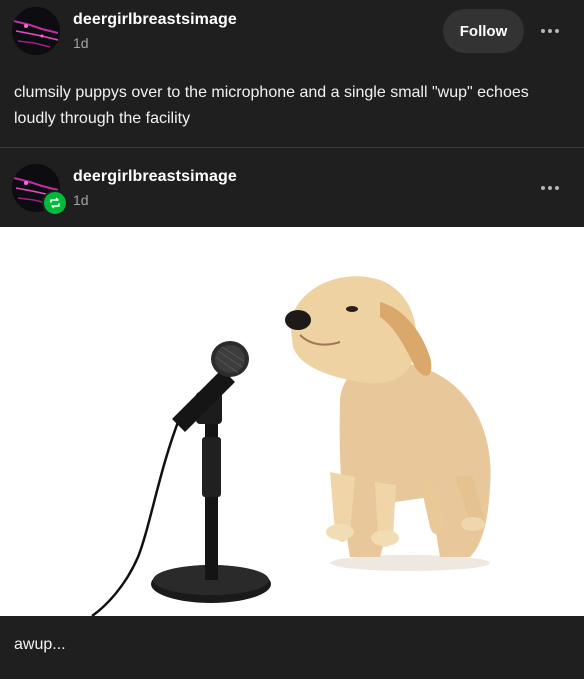  Describe the element at coordinates (550, 188) in the screenshot. I see `reblog-more-icon` at that location.